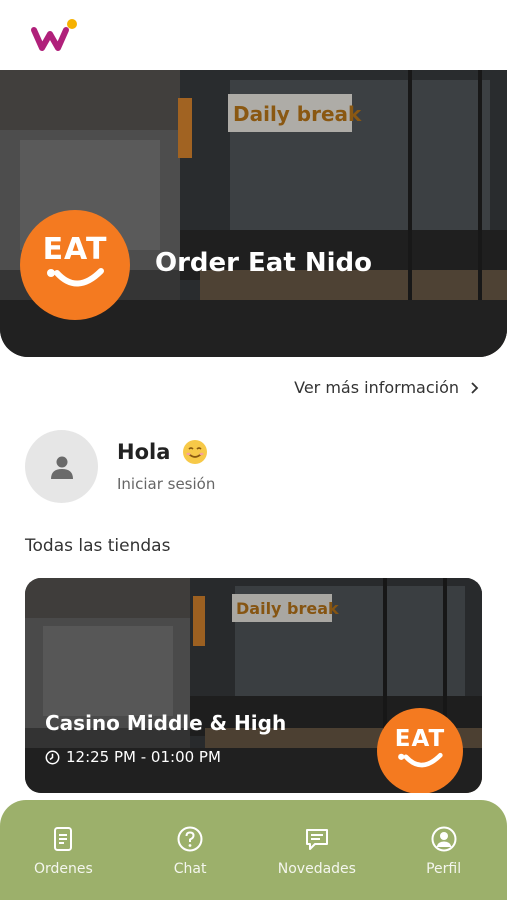 The image size is (507, 900). I want to click on greeting: Hola, so click(162, 452).